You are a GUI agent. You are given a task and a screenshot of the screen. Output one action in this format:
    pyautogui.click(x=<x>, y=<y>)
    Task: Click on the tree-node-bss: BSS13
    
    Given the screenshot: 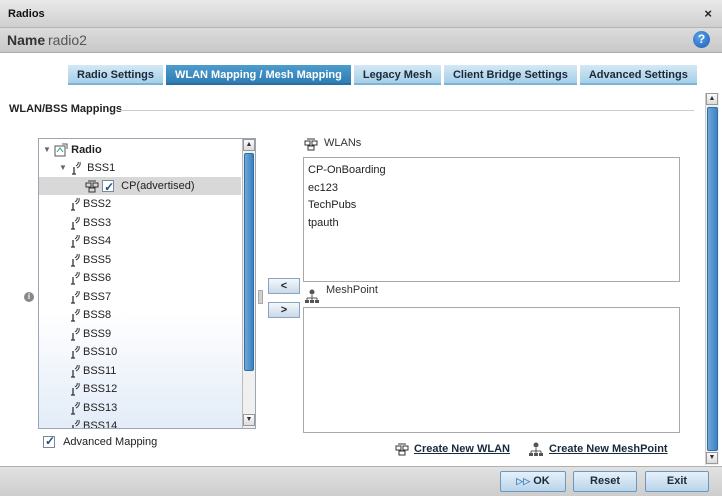 What is the action you would take?
    pyautogui.click(x=93, y=408)
    